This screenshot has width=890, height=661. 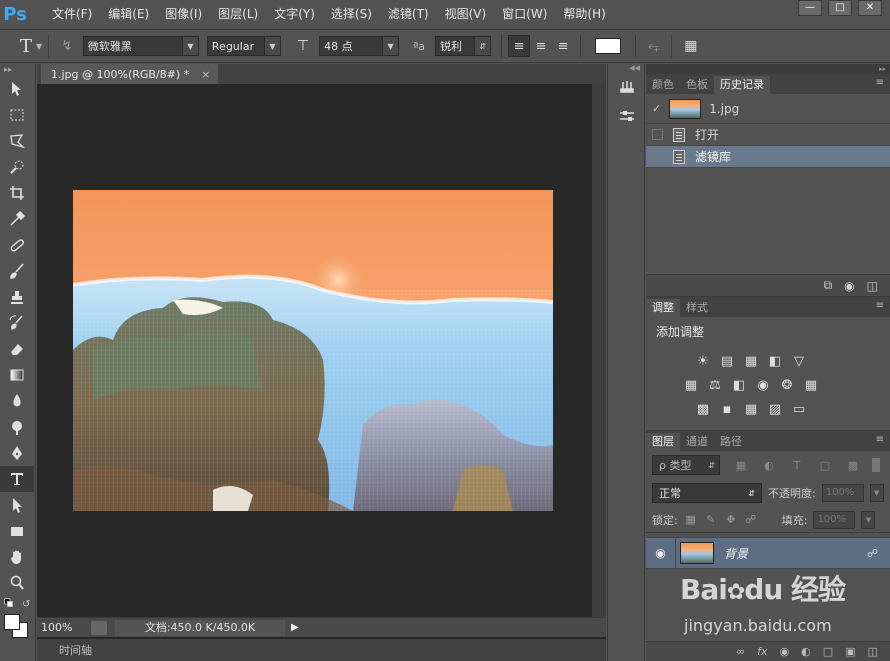 What do you see at coordinates (627, 88) in the screenshot?
I see `brush-presets-icon` at bounding box center [627, 88].